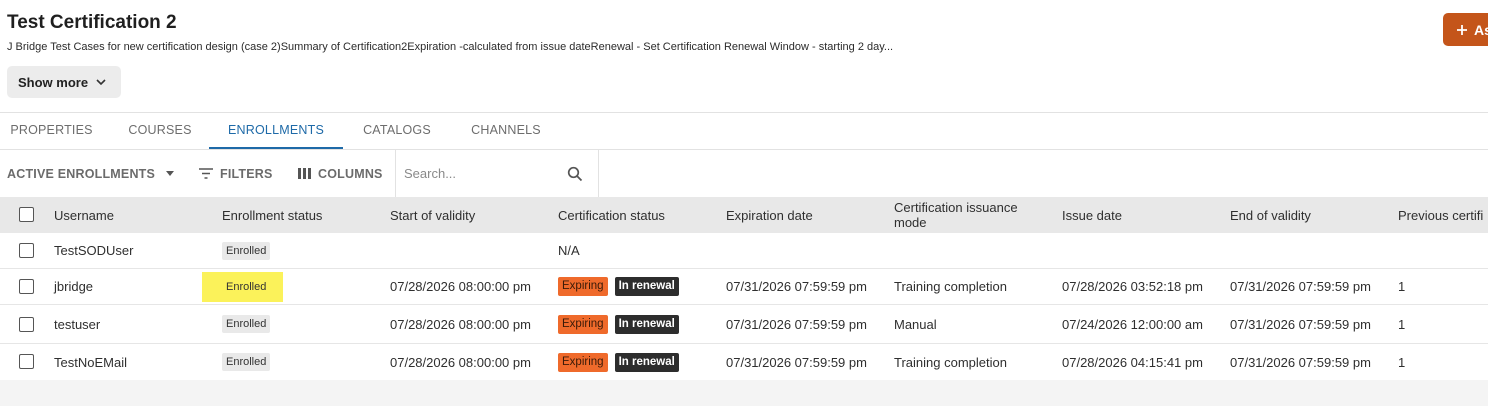  I want to click on show-more-button: Show more, so click(64, 82).